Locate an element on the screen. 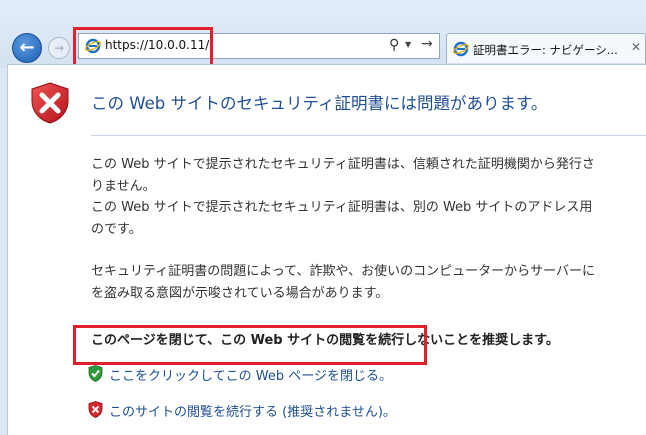 This screenshot has width=646, height=435. back-arrow-icon: ← is located at coordinates (27, 47).